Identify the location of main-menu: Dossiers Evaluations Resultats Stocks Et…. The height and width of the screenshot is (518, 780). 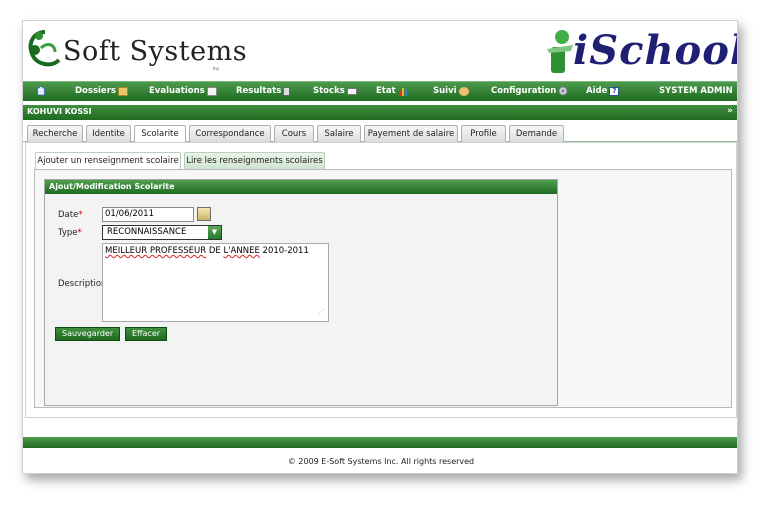
(380, 91).